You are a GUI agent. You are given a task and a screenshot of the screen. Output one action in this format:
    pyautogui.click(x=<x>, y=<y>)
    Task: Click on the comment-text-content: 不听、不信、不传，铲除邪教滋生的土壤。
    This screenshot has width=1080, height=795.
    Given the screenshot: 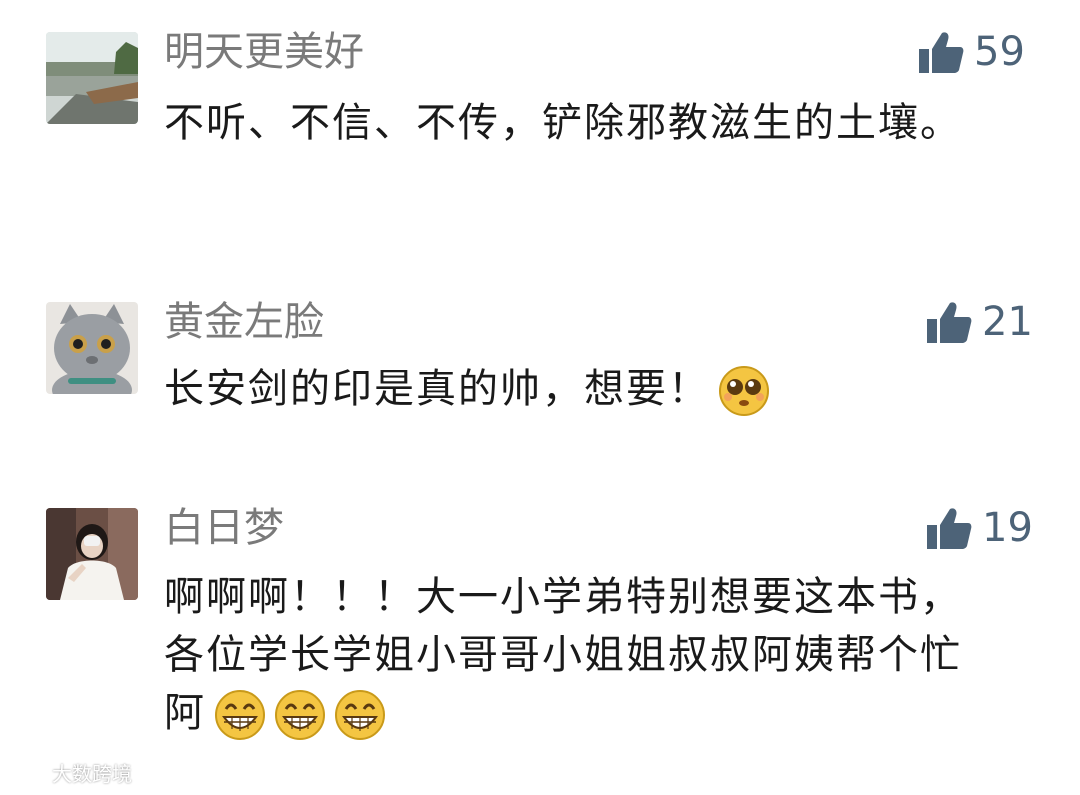 What is the action you would take?
    pyautogui.click(x=563, y=123)
    